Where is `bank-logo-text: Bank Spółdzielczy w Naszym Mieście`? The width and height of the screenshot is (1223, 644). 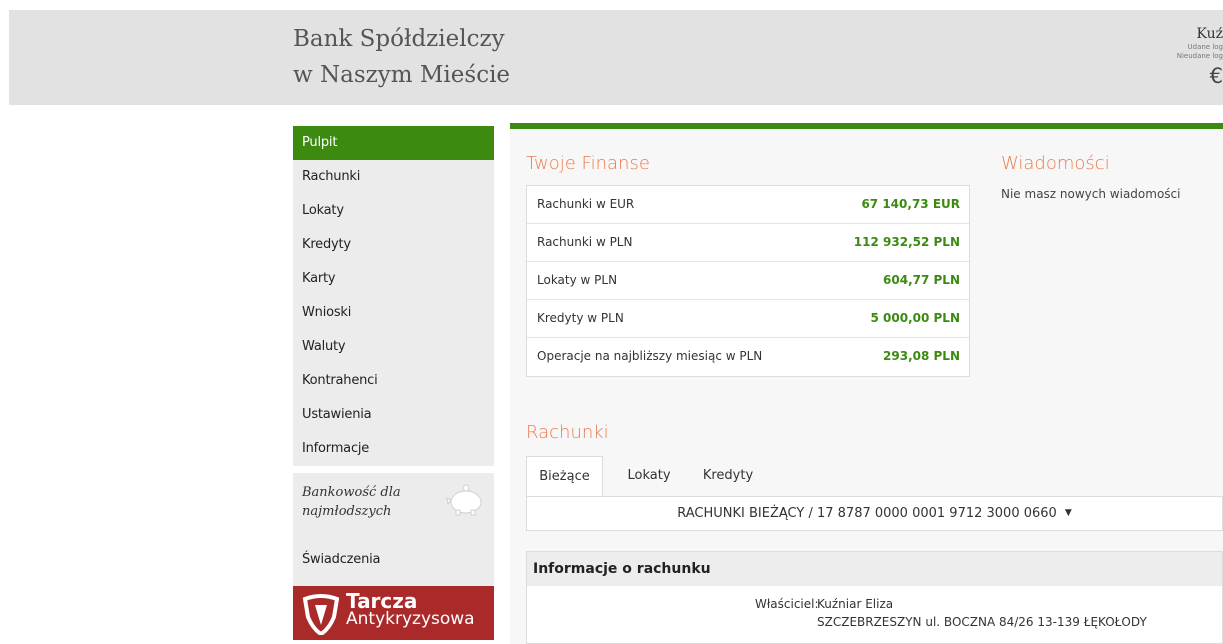 bank-logo-text: Bank Spółdzielczy w Naszym Mieście is located at coordinates (401, 57).